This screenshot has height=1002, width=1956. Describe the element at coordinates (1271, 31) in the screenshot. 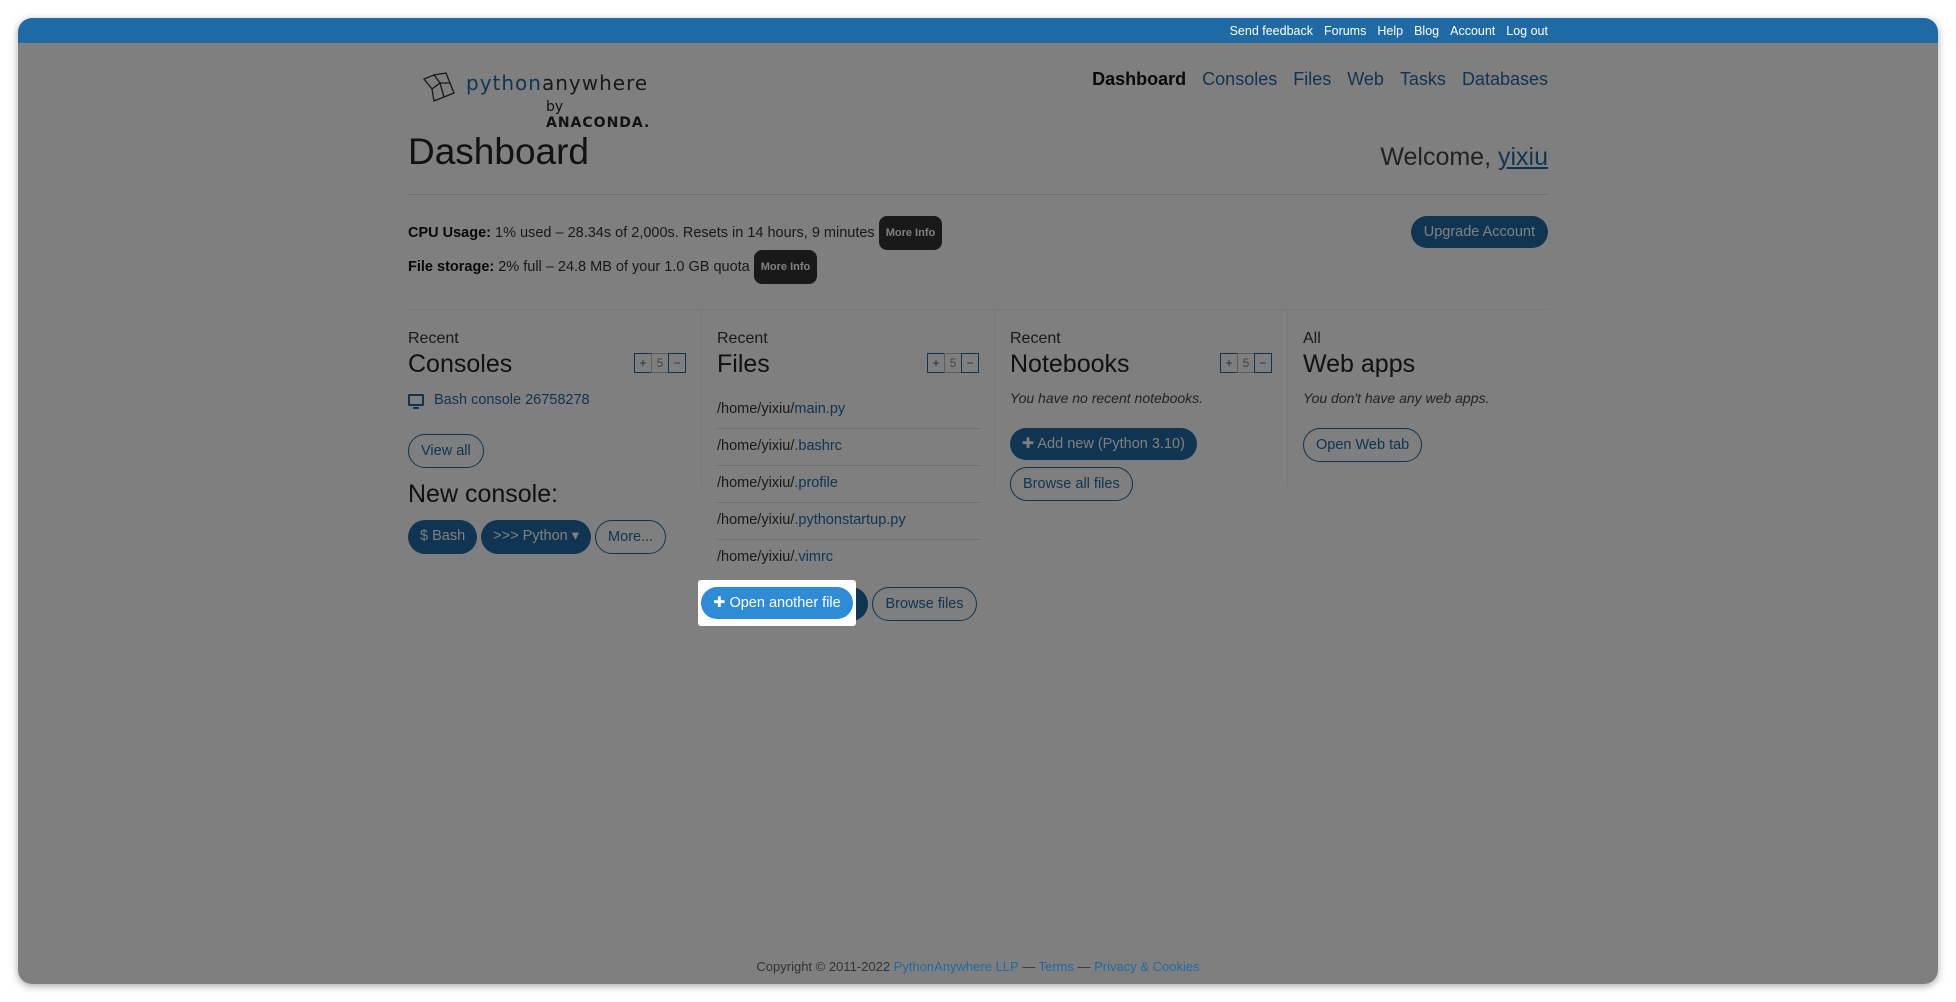

I see `send-feedback-link: Send feedback` at that location.